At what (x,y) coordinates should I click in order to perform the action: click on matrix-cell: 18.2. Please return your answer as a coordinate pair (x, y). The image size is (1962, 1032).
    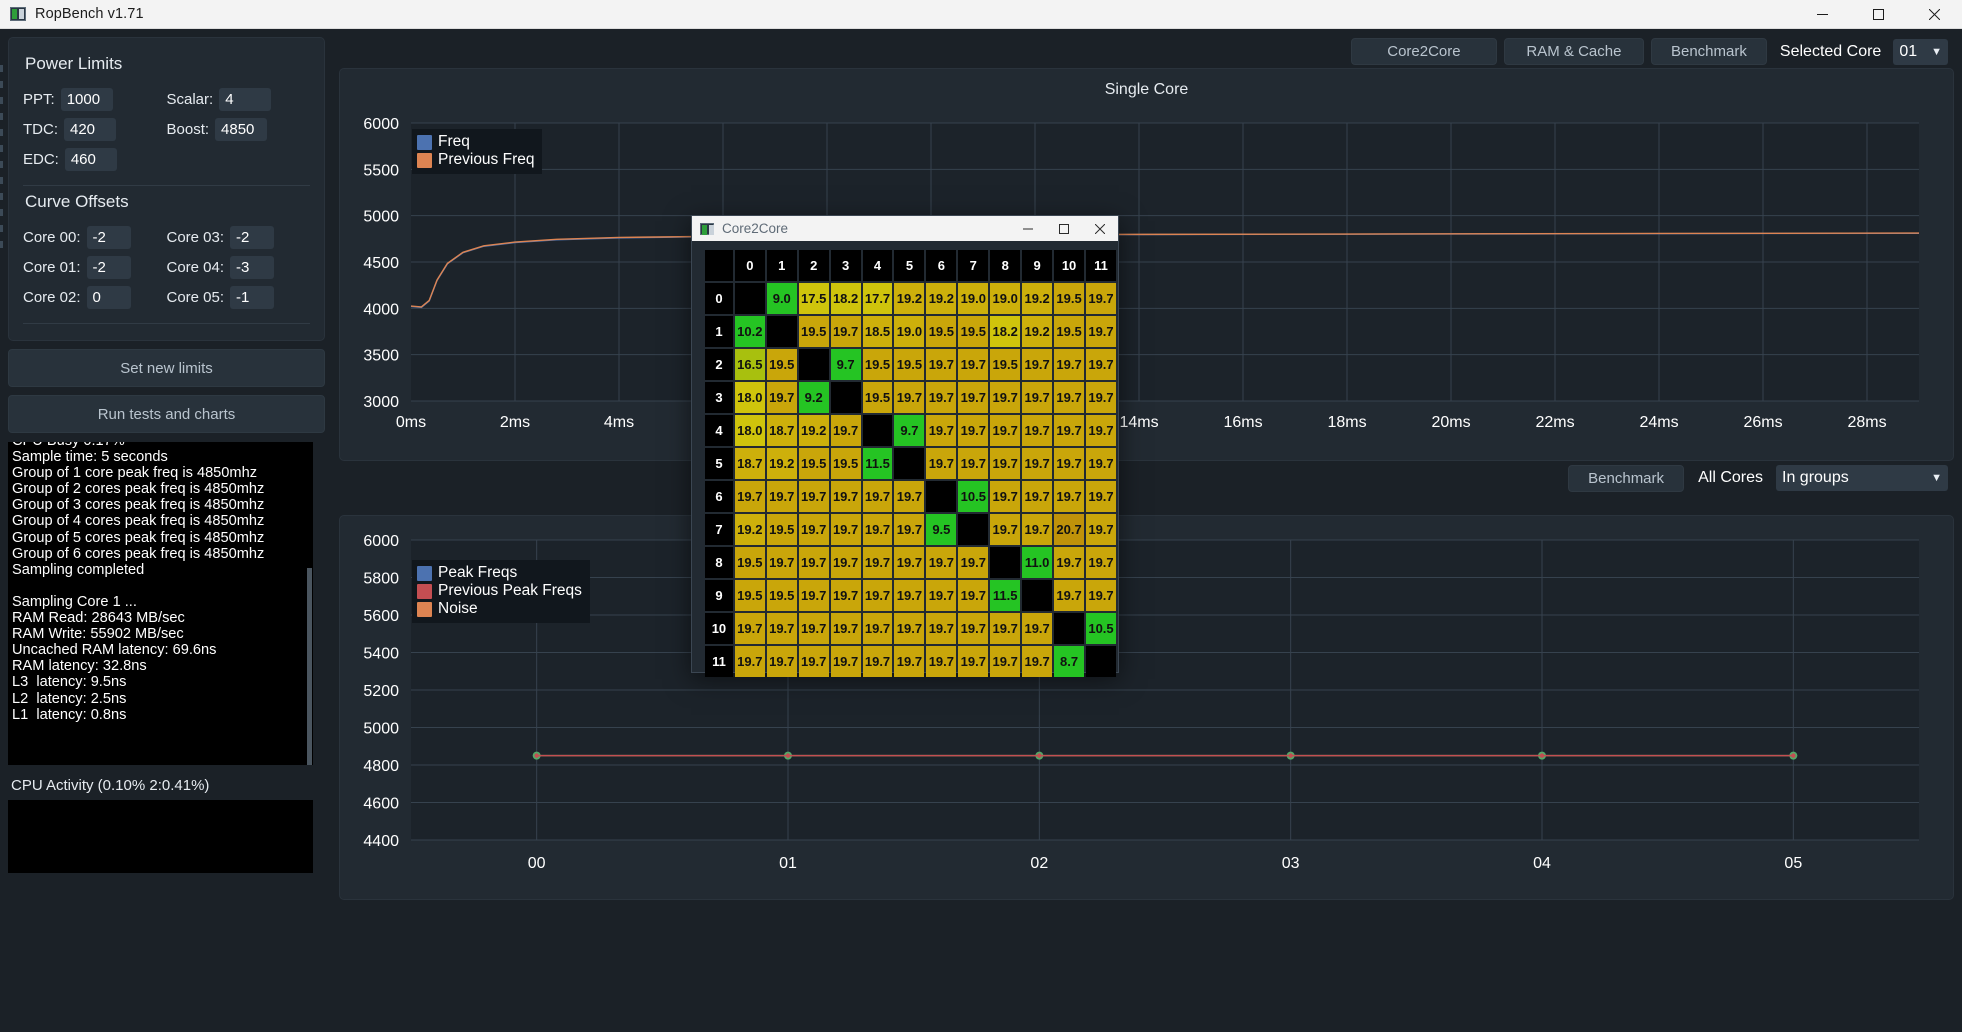
    Looking at the image, I should click on (845, 298).